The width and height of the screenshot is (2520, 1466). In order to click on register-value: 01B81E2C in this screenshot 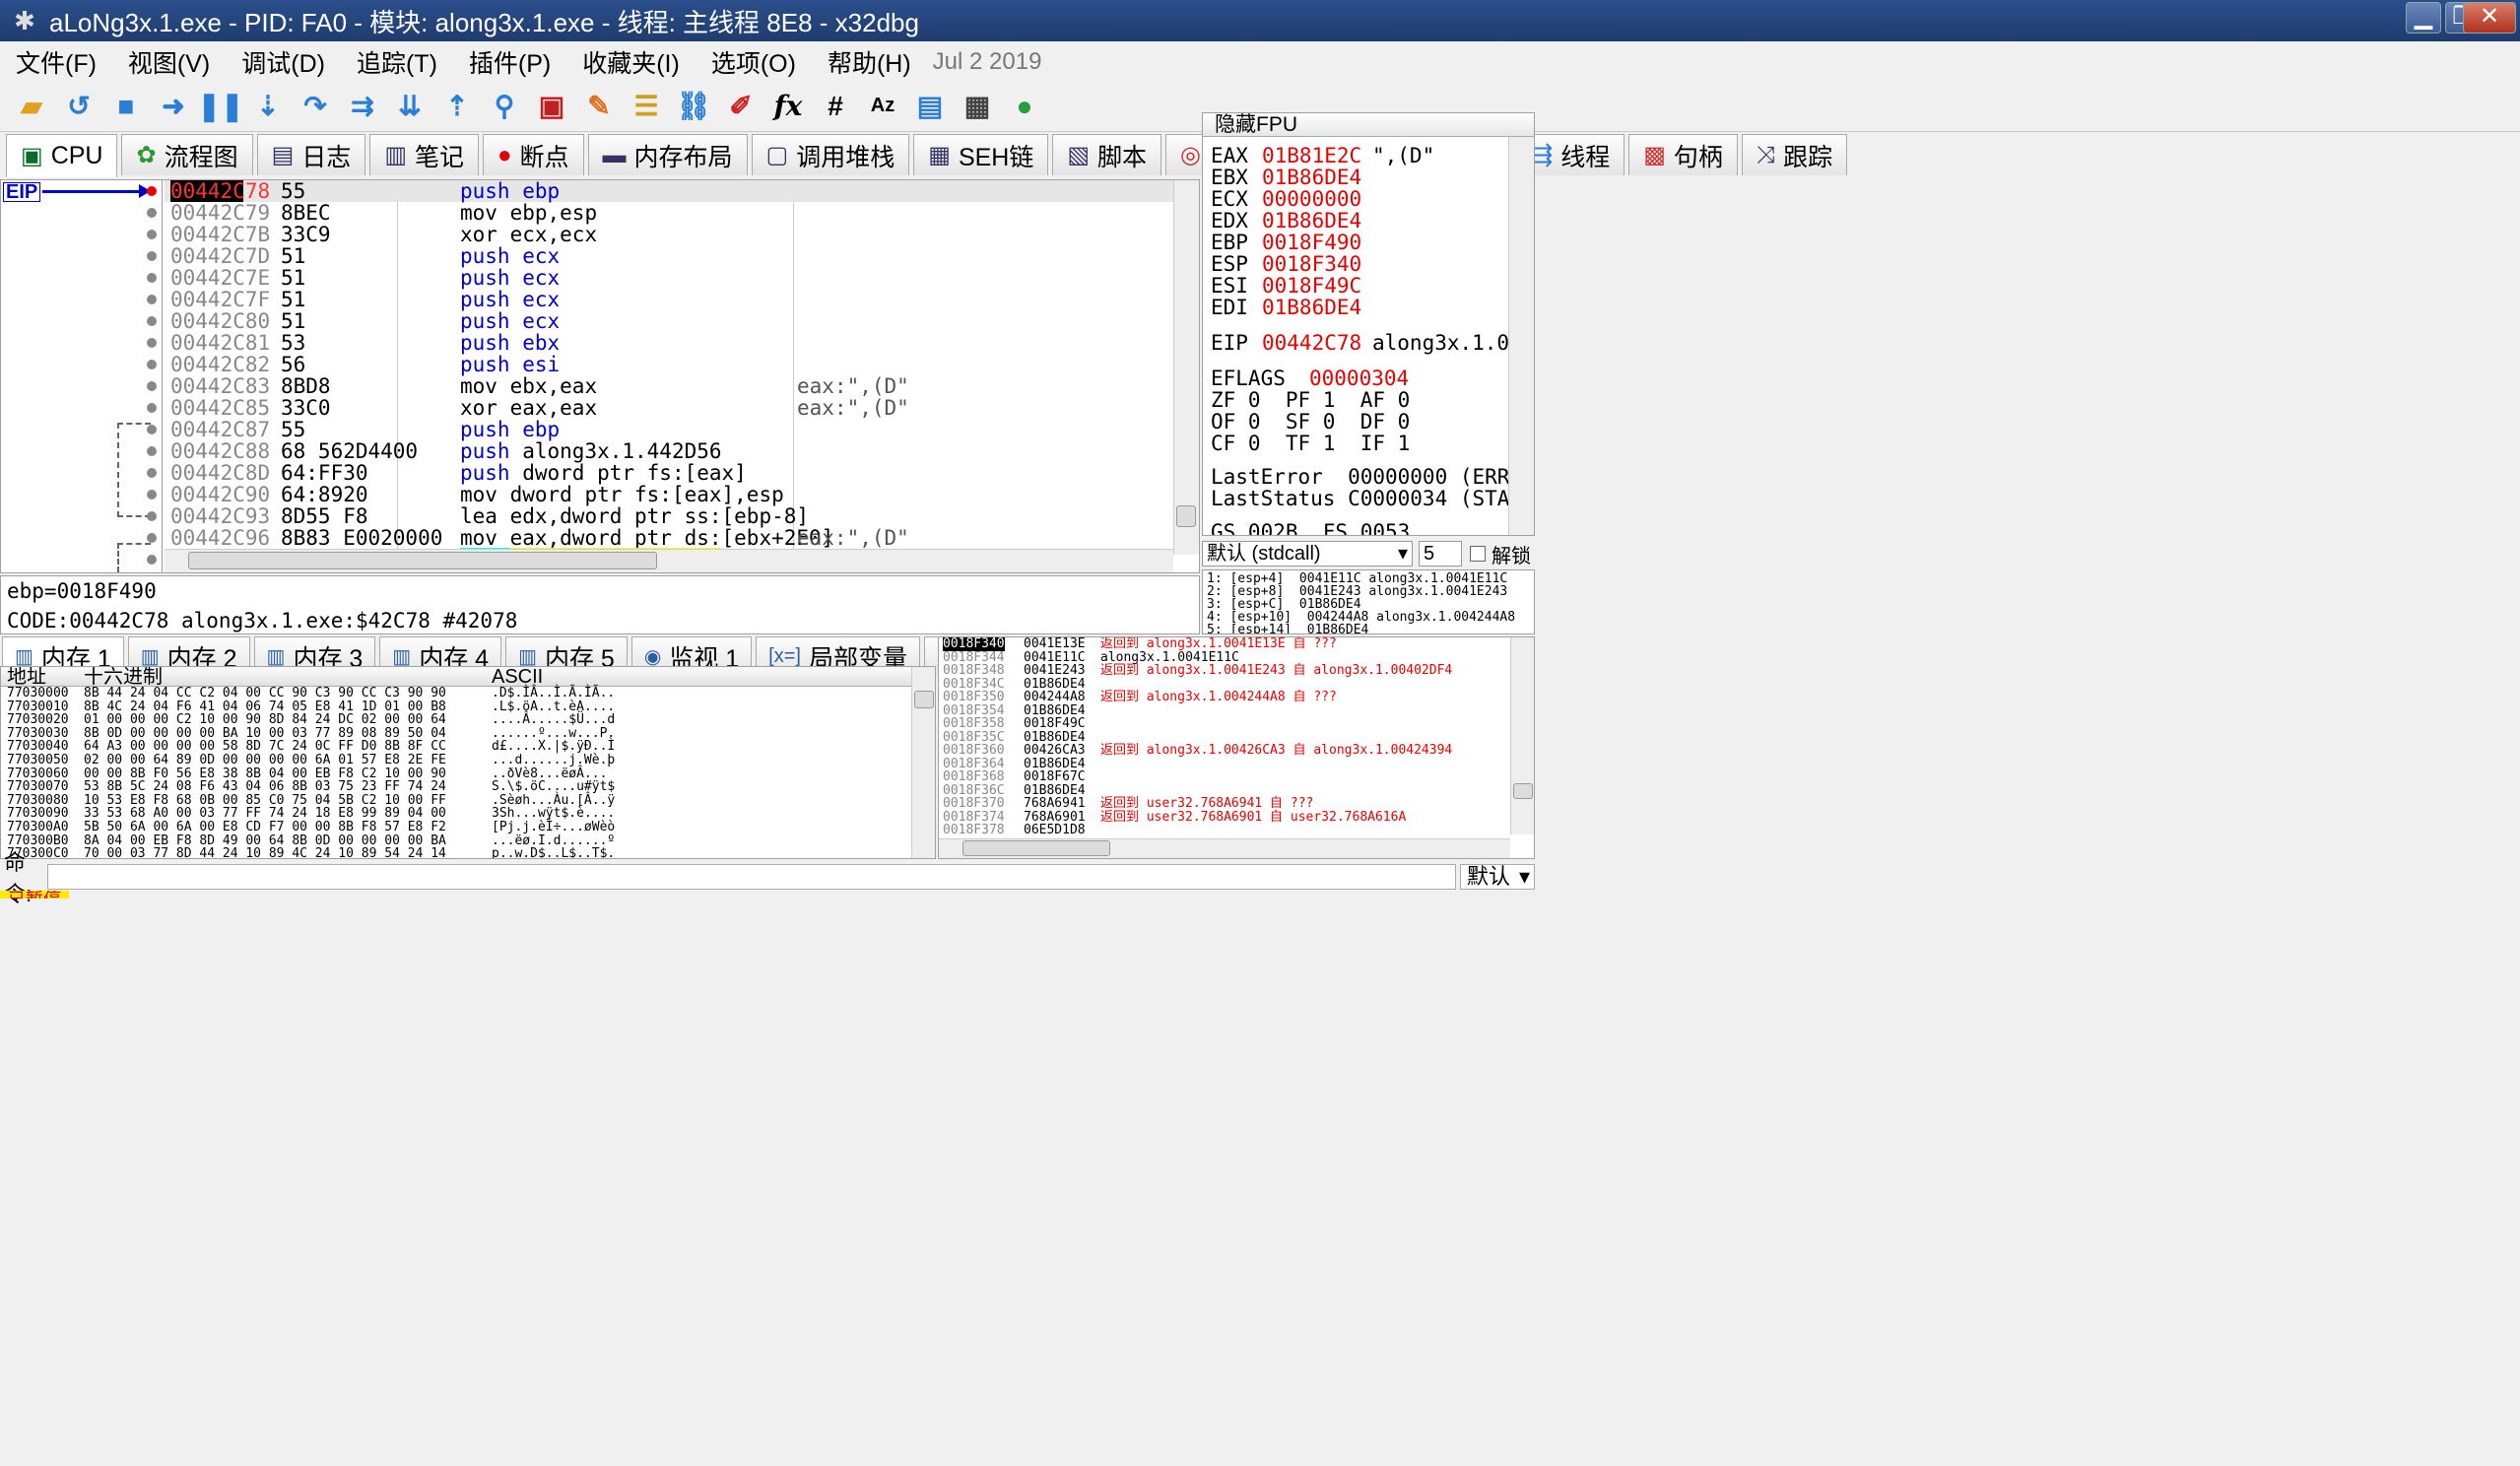, I will do `click(1317, 156)`.